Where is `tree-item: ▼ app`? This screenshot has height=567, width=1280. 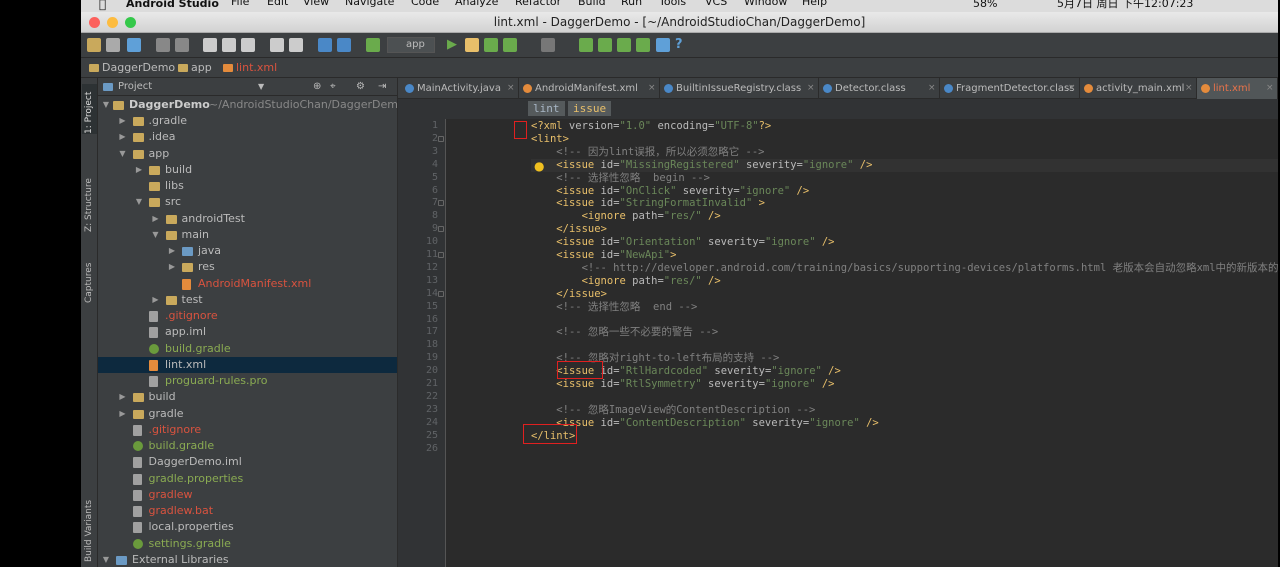 tree-item: ▼ app is located at coordinates (247, 154).